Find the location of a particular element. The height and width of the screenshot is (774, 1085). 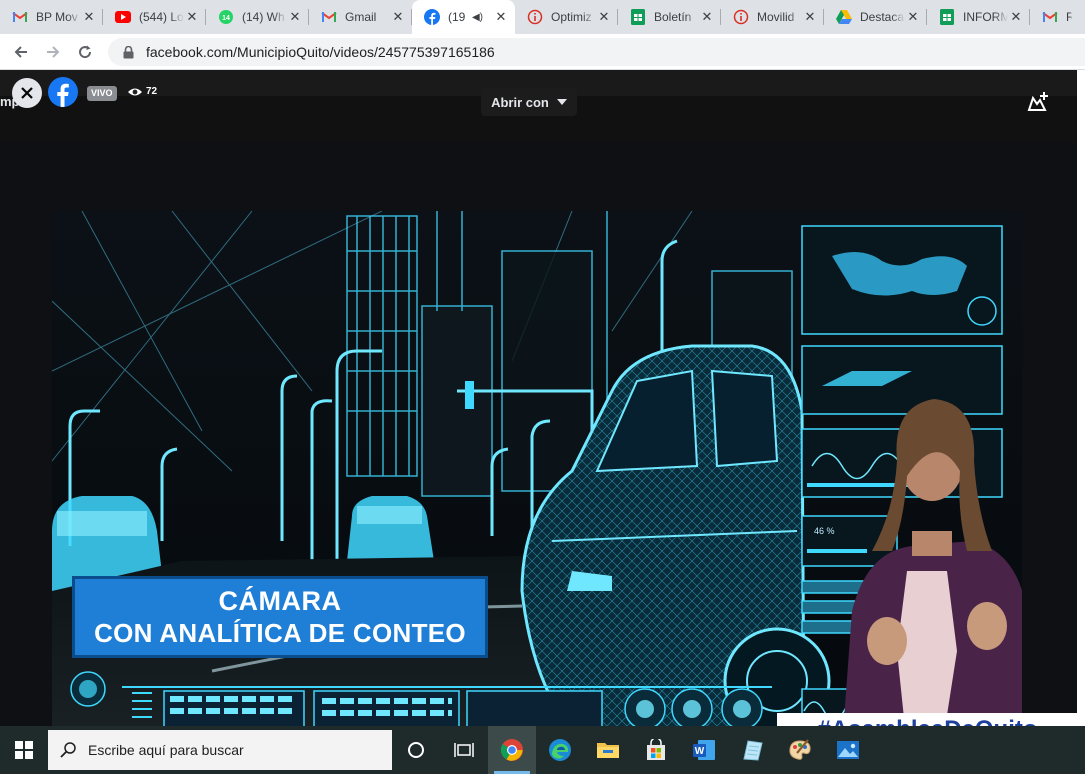

hashtag-banner: #AsambleaDeQuito is located at coordinates (927, 719).